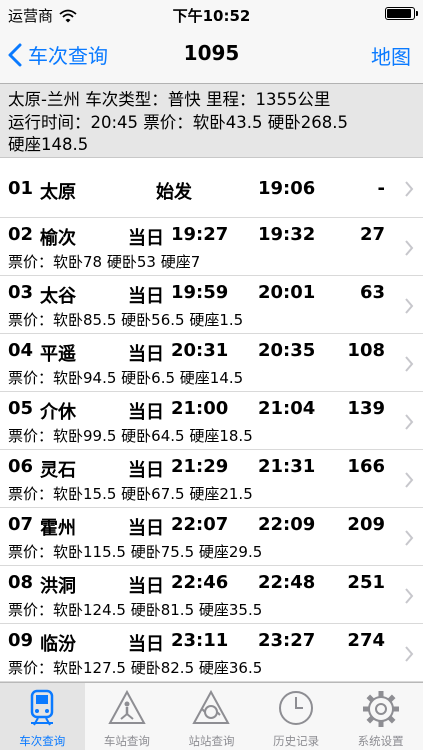  I want to click on back-button-label: 车次查询, so click(68, 56).